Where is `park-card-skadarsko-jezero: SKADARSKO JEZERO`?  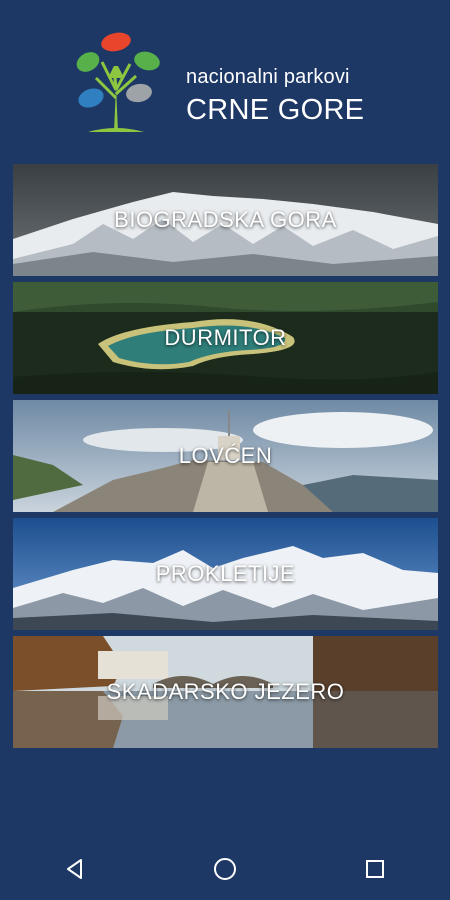 park-card-skadarsko-jezero: SKADARSKO JEZERO is located at coordinates (225, 692).